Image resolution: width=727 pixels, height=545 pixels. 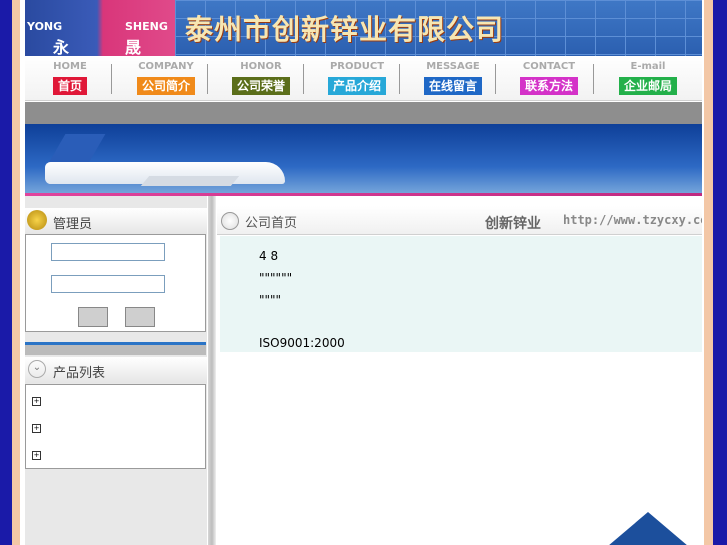 What do you see at coordinates (45, 26) in the screenshot?
I see `logo-left-en: YONG` at bounding box center [45, 26].